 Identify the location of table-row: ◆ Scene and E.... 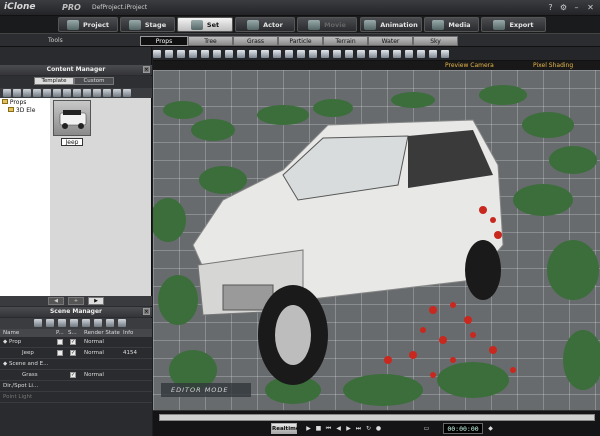
(76, 364).